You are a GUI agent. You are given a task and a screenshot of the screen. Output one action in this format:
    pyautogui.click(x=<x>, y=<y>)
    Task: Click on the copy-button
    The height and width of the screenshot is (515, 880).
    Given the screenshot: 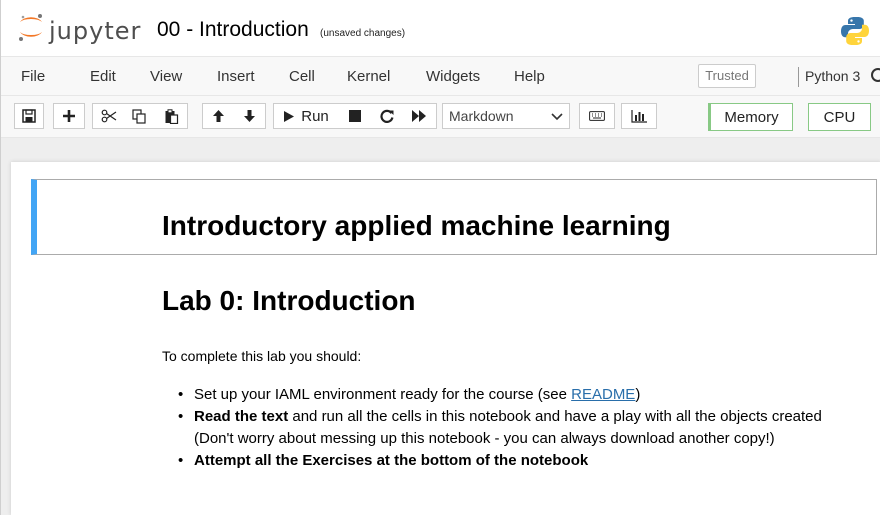 What is the action you would take?
    pyautogui.click(x=140, y=116)
    